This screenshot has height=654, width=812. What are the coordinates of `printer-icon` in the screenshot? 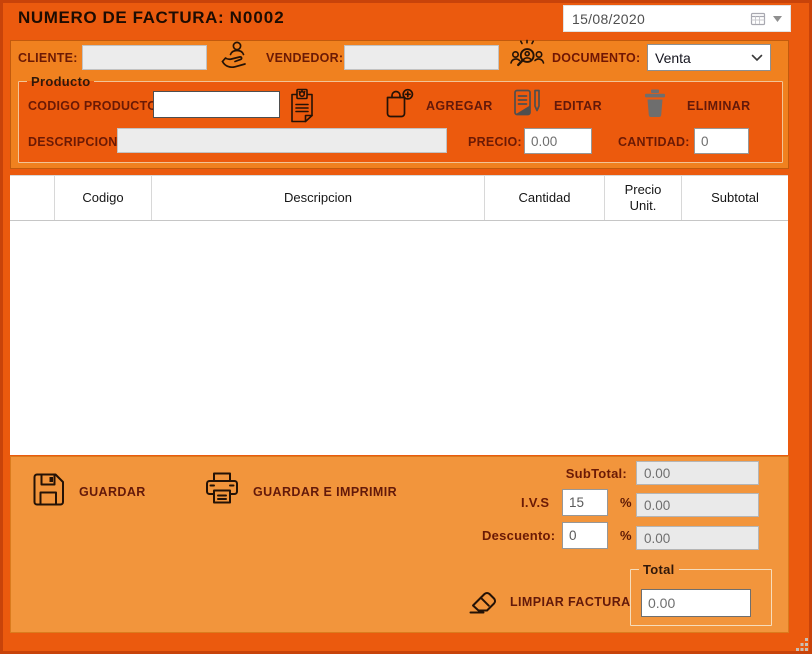 It's located at (222, 491).